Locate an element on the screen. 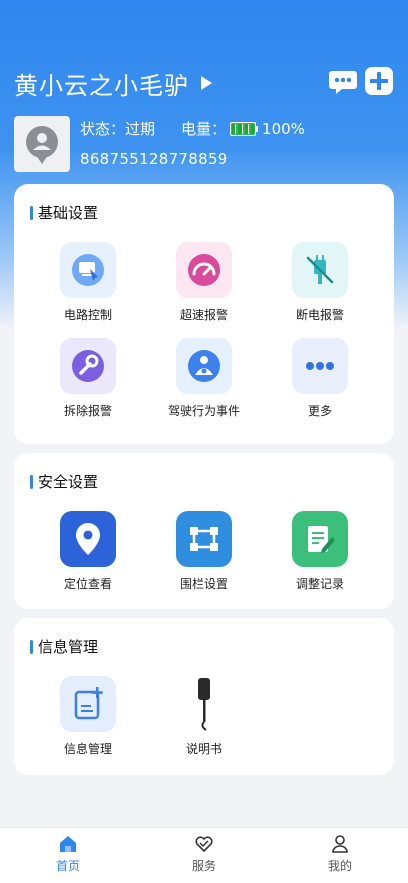 The image size is (408, 883). item-label: 超速报警 is located at coordinates (203, 315).